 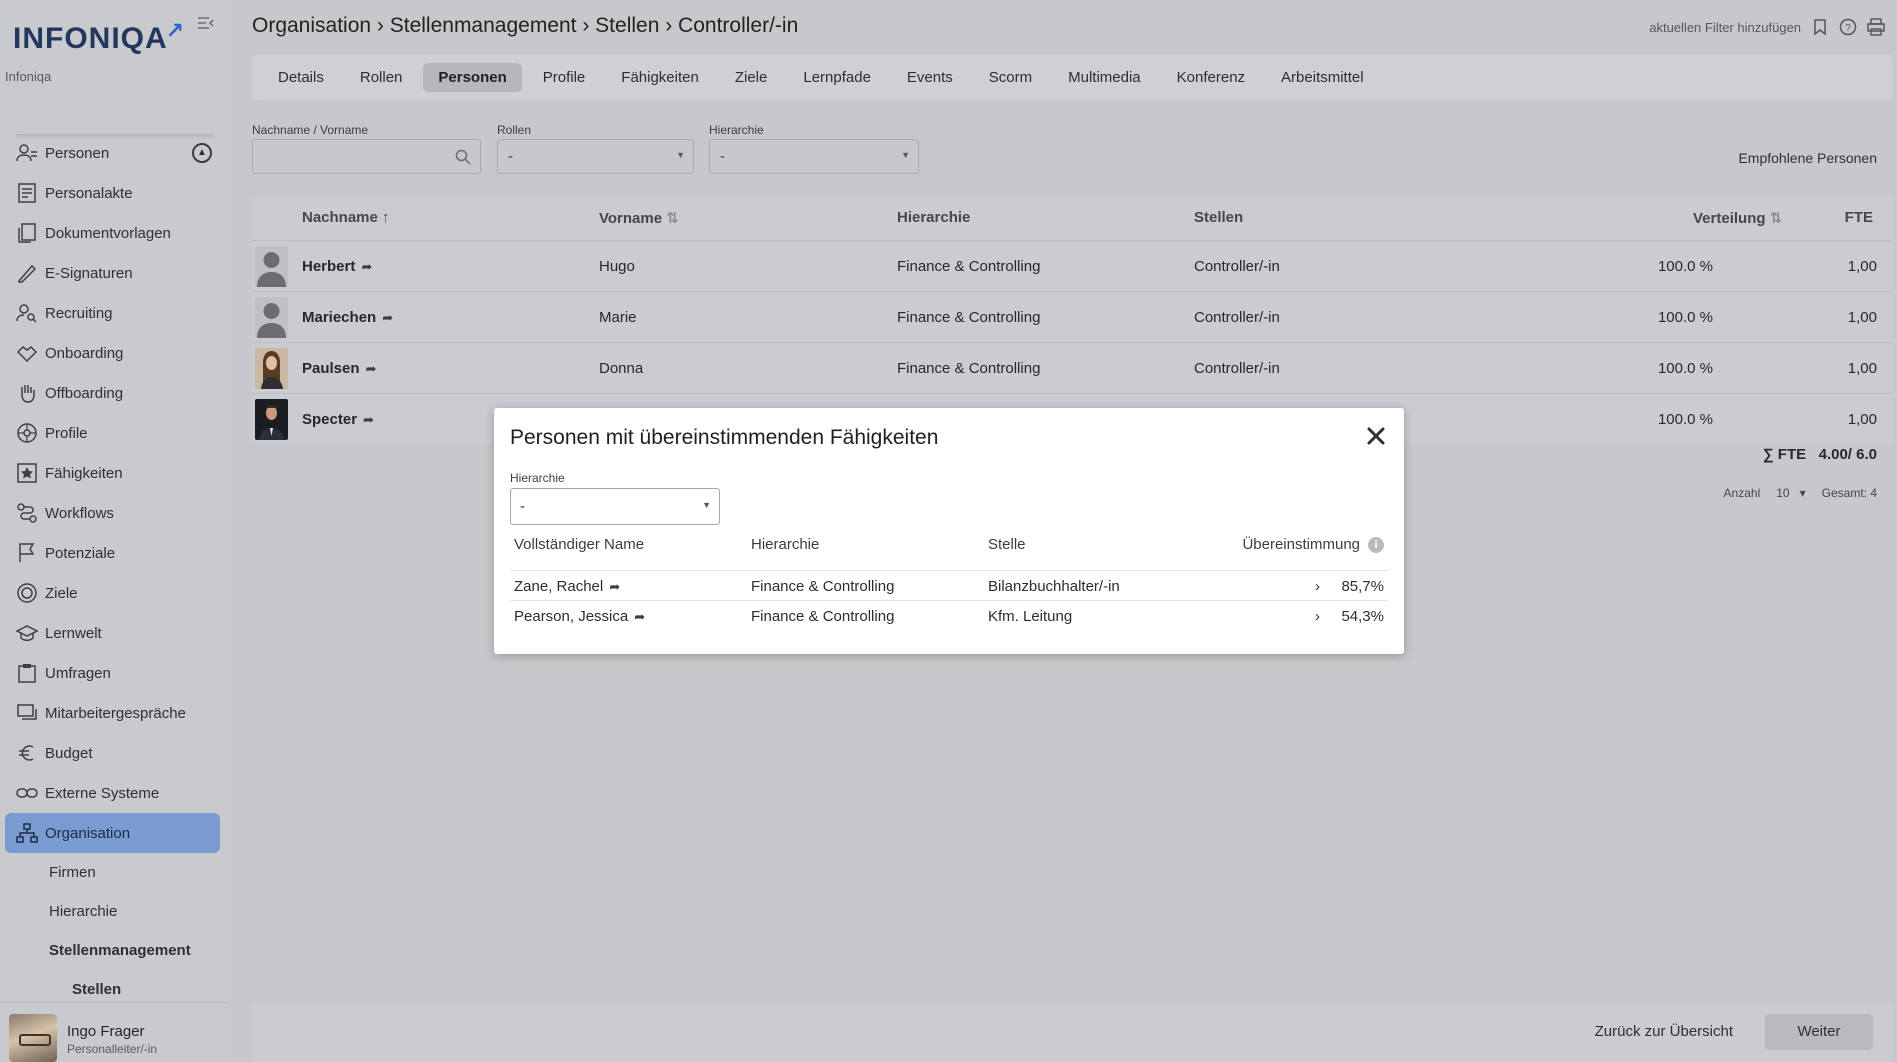 I want to click on tab-arbeitsmittel: Arbeitsmittel, so click(x=1322, y=77).